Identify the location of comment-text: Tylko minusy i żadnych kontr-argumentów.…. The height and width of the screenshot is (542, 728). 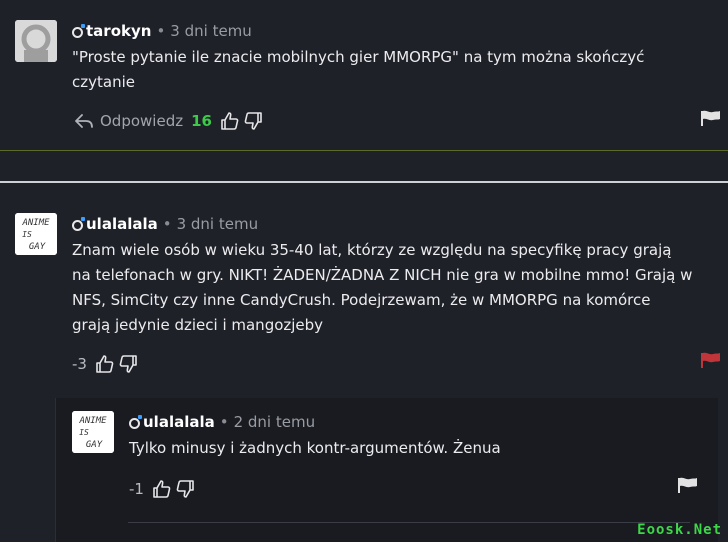
(414, 448).